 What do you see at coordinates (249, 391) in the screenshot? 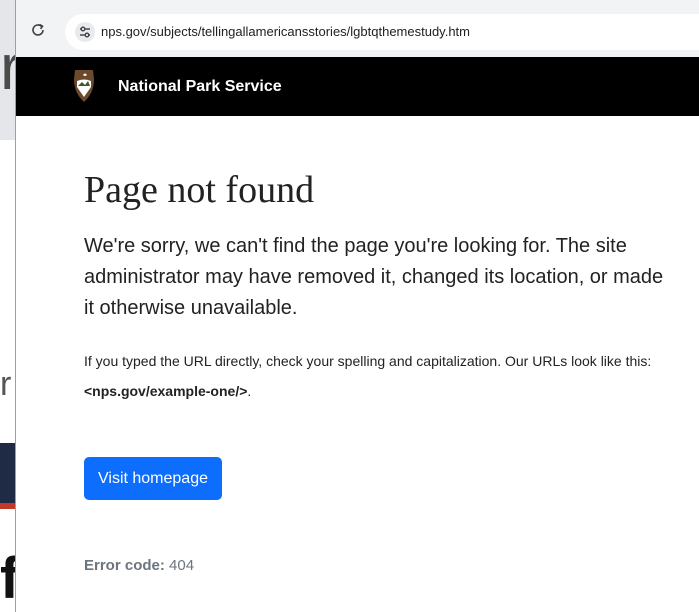
I see `help-suffix: .` at bounding box center [249, 391].